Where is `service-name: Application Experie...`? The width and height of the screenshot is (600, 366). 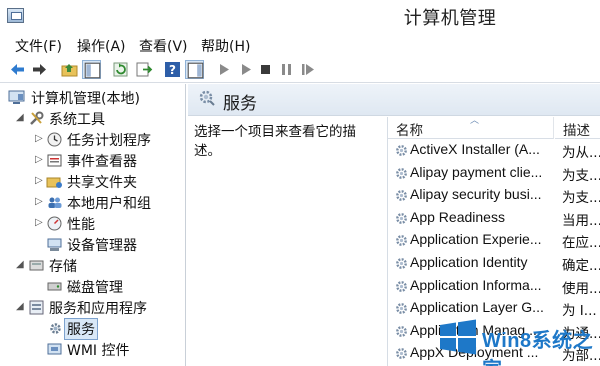
service-name: Application Experie... is located at coordinates (476, 239).